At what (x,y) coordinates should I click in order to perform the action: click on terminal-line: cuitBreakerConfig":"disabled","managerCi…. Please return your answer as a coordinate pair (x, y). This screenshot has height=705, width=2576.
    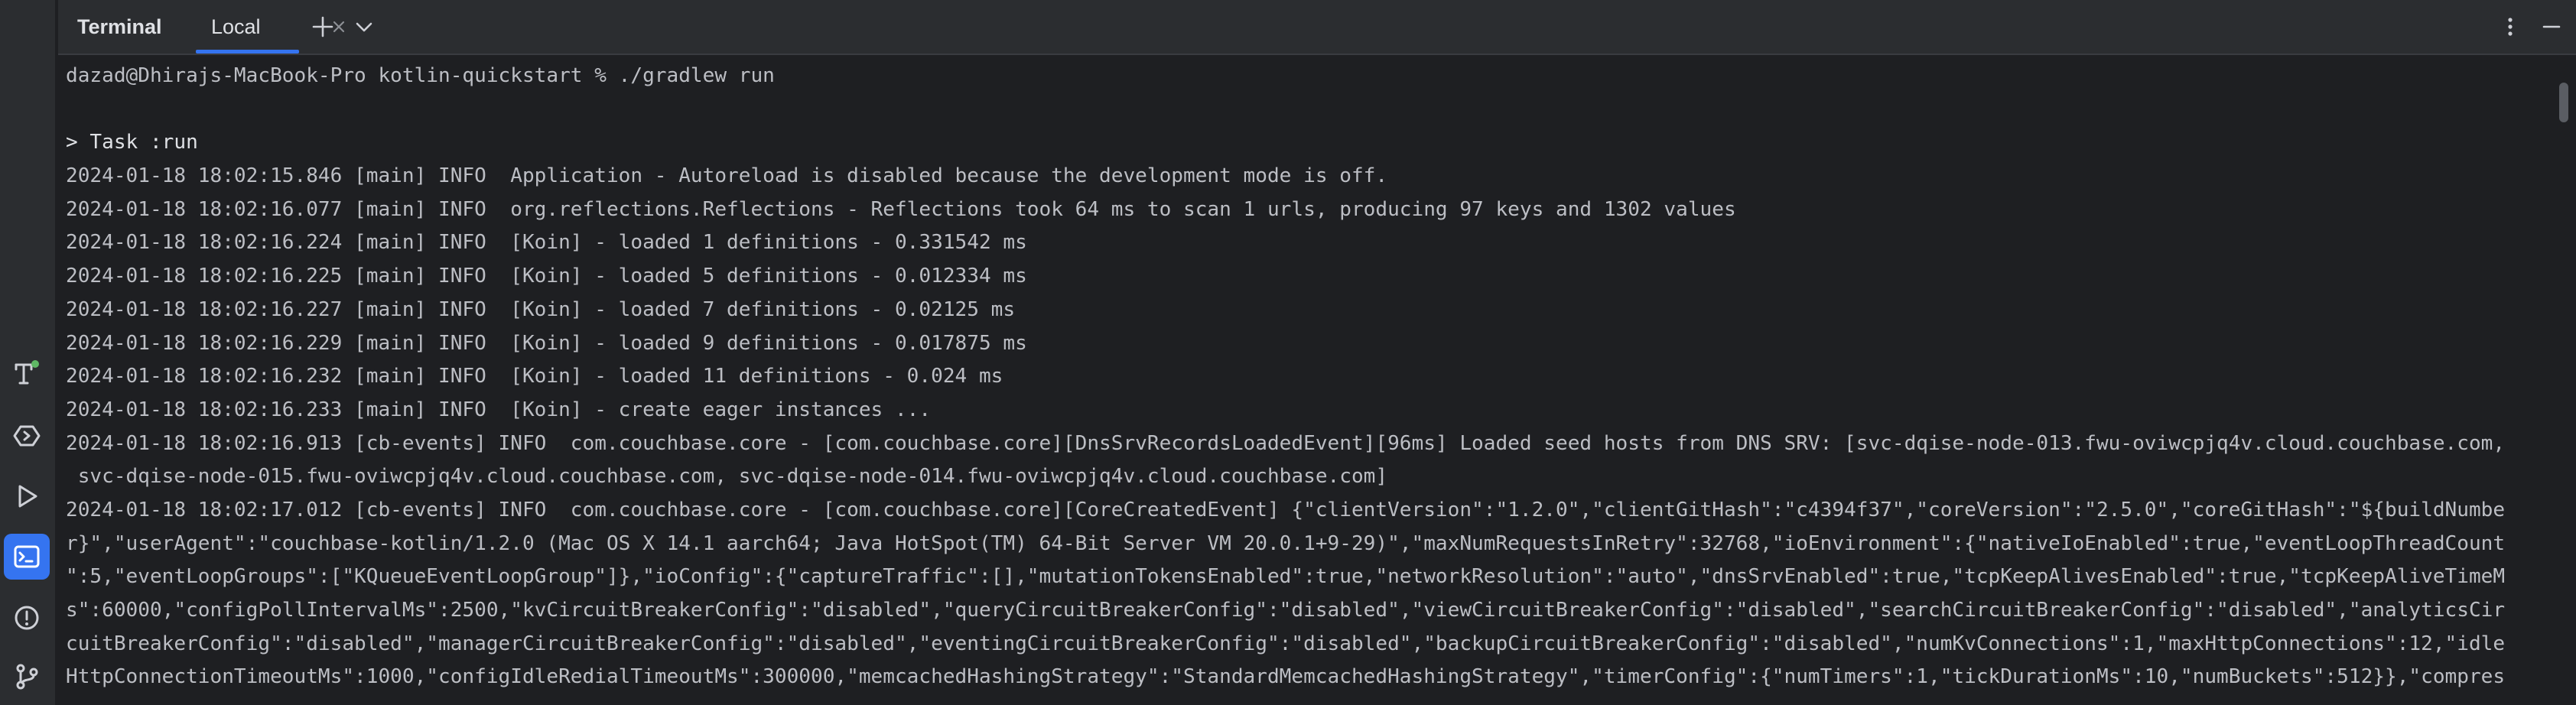
    Looking at the image, I should click on (1286, 643).